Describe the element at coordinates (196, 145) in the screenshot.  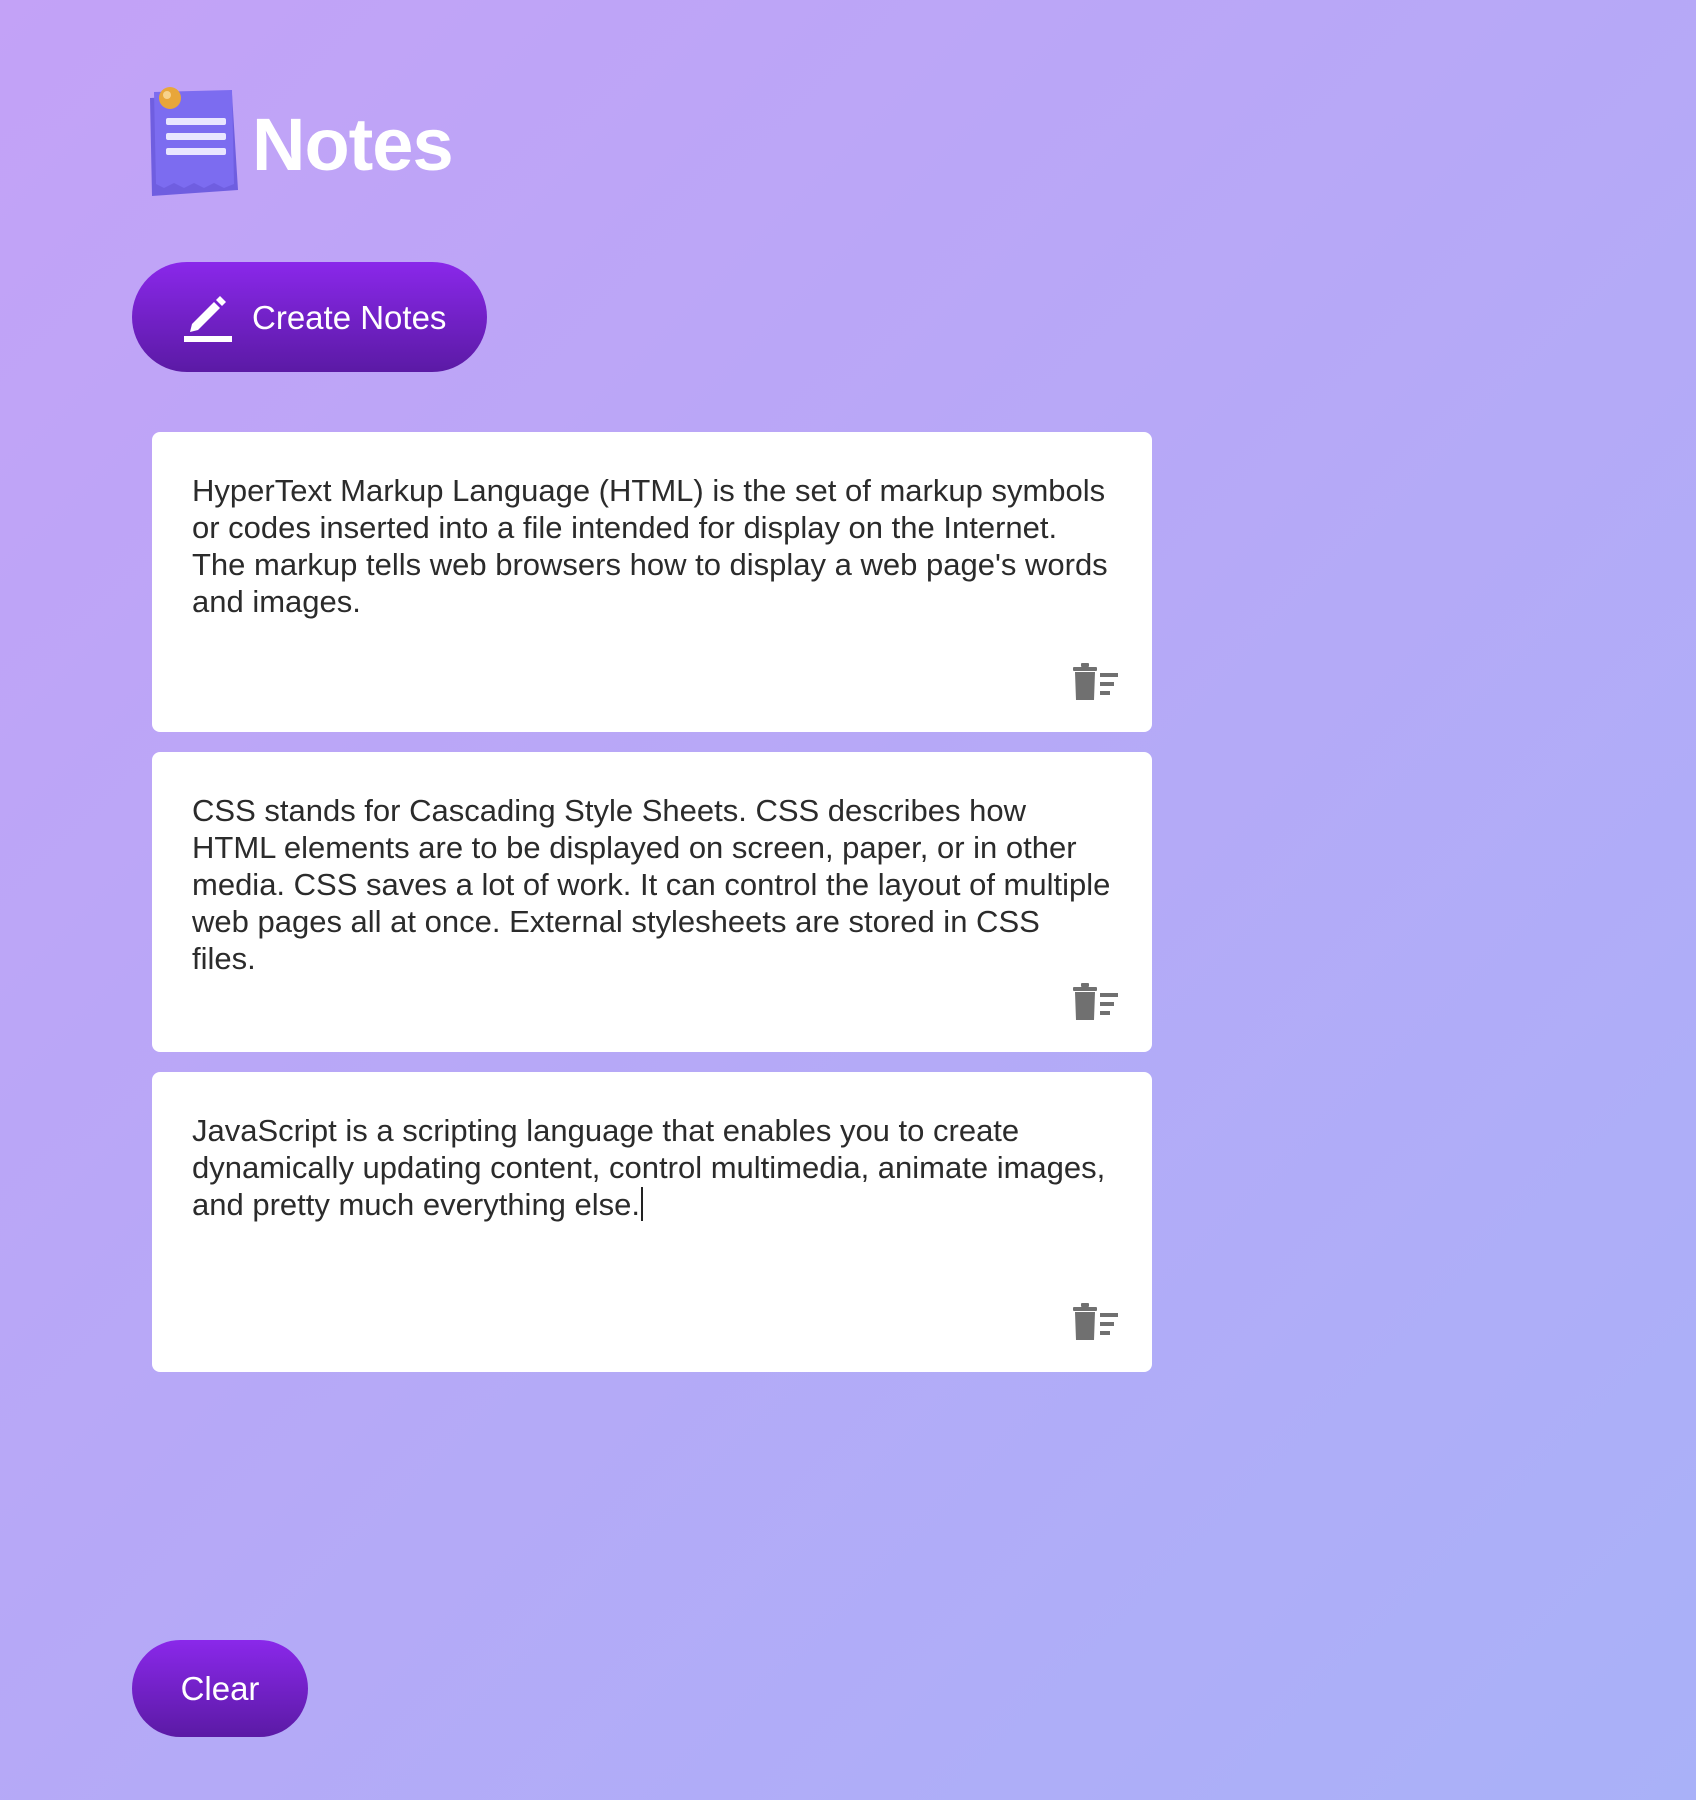
I see `notepad-pin-icon` at that location.